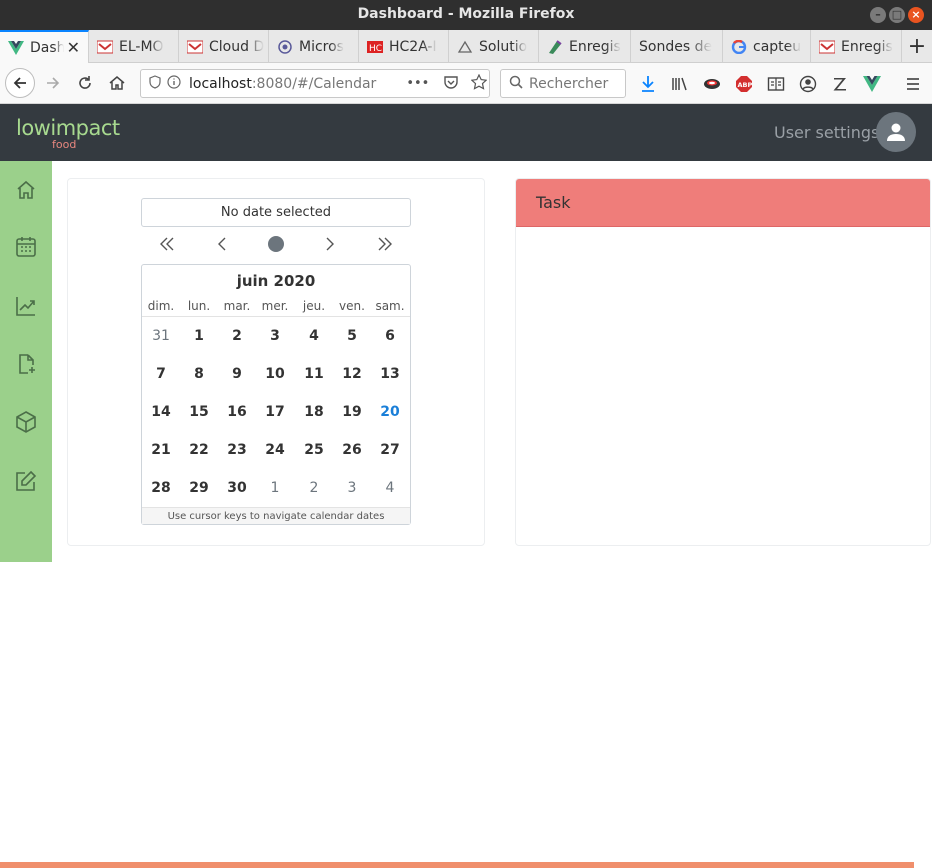 Image resolution: width=932 pixels, height=868 pixels. I want to click on calendar-day: 16, so click(237, 412).